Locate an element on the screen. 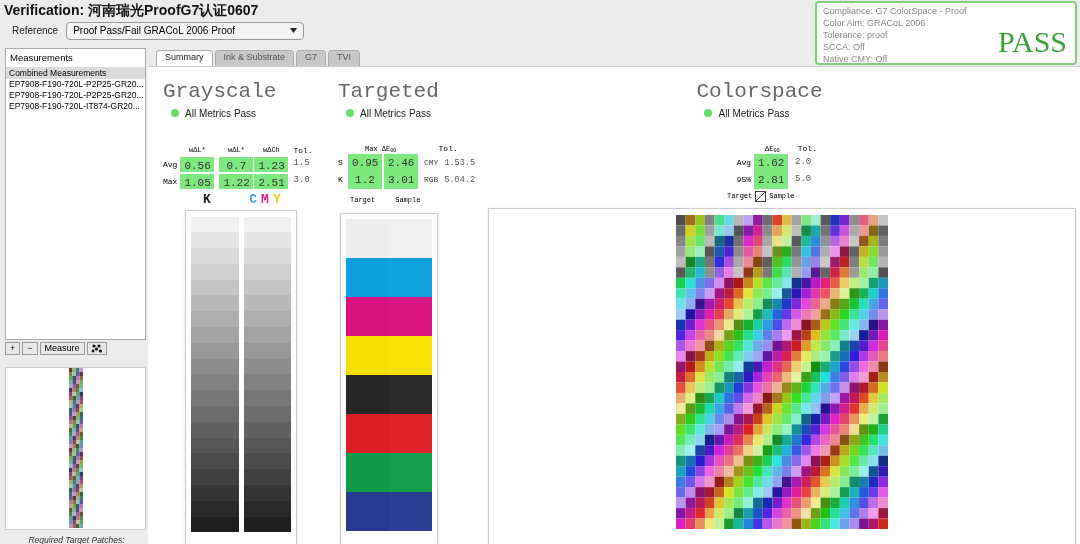  status-line: Compliance: G7 ColorSpace - Proof is located at coordinates (895, 11).